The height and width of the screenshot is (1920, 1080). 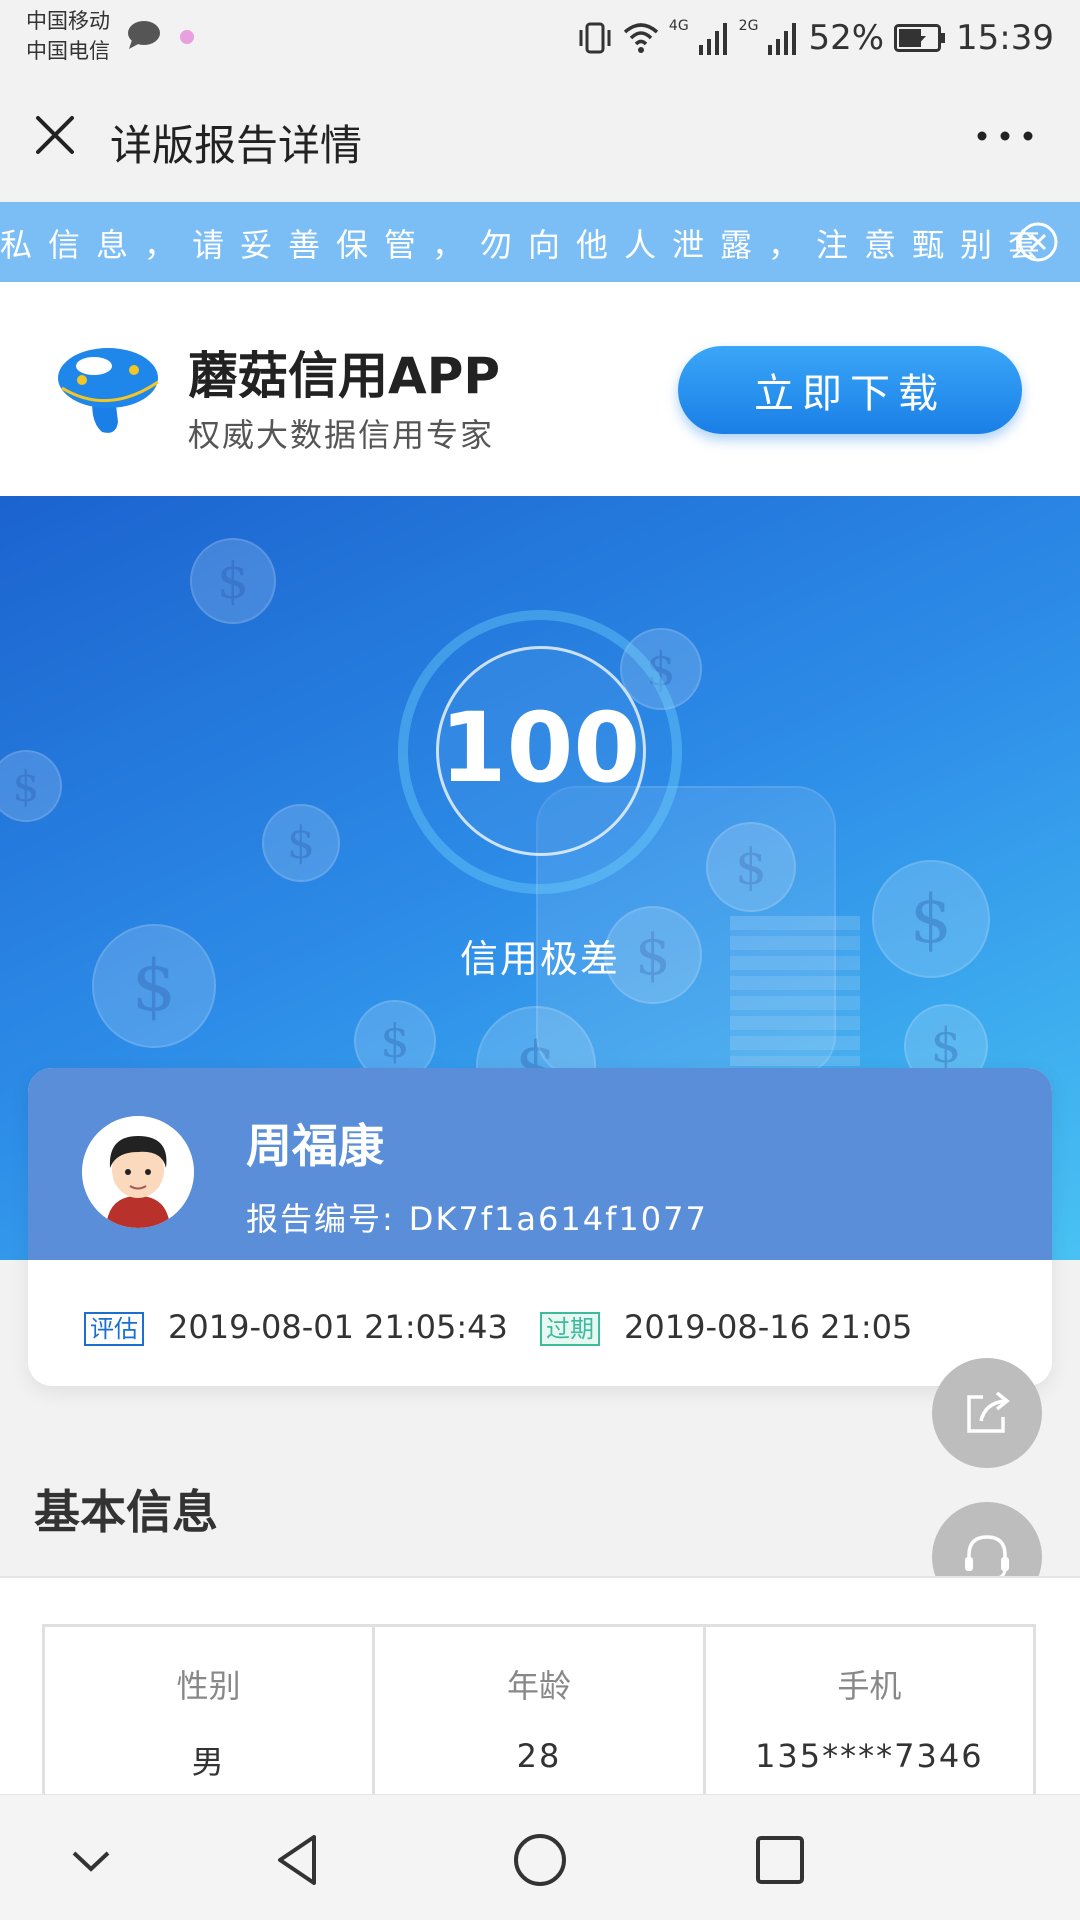 What do you see at coordinates (846, 38) in the screenshot?
I see `battery-percent: 52%` at bounding box center [846, 38].